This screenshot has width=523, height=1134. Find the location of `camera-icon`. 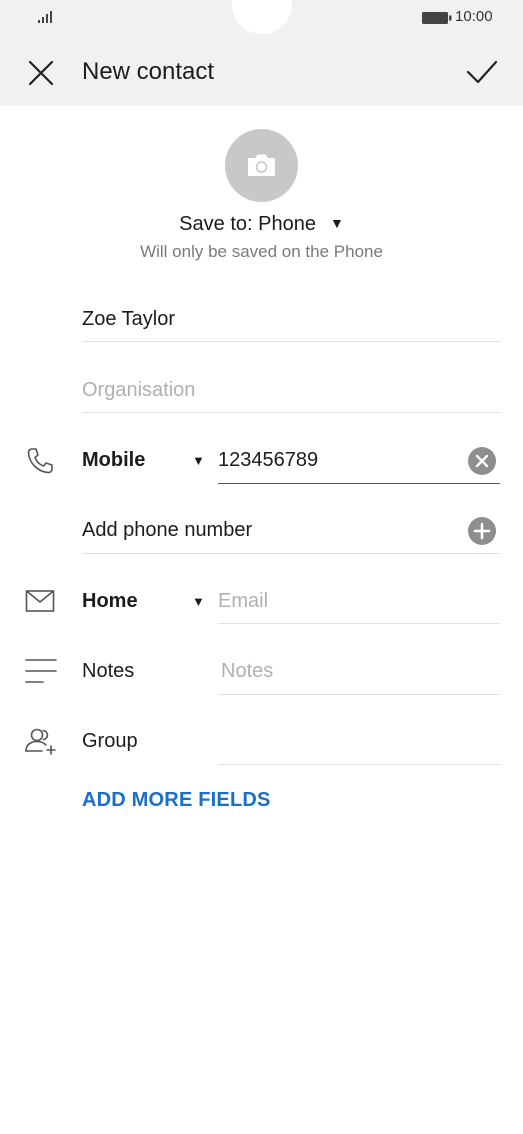

camera-icon is located at coordinates (261, 165).